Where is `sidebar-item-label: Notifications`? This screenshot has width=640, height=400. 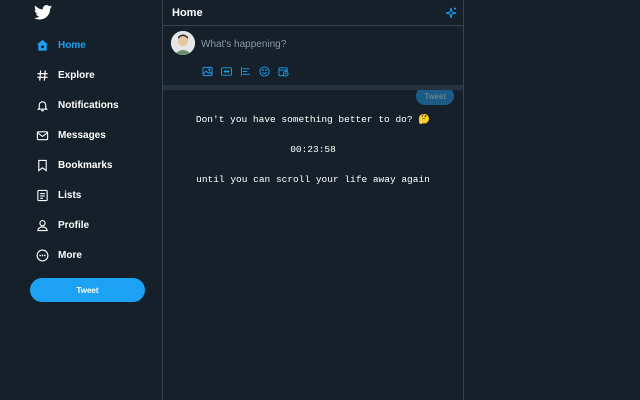 sidebar-item-label: Notifications is located at coordinates (88, 105).